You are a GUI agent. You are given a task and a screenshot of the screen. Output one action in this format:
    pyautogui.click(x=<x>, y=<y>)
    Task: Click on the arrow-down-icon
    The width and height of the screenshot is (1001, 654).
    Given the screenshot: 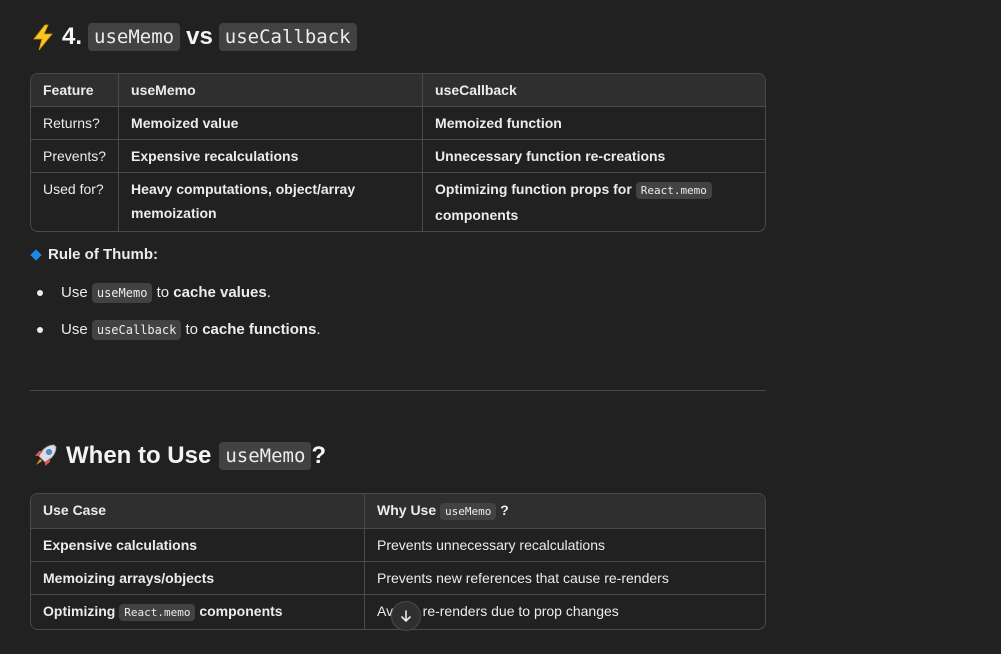 What is the action you would take?
    pyautogui.click(x=406, y=616)
    